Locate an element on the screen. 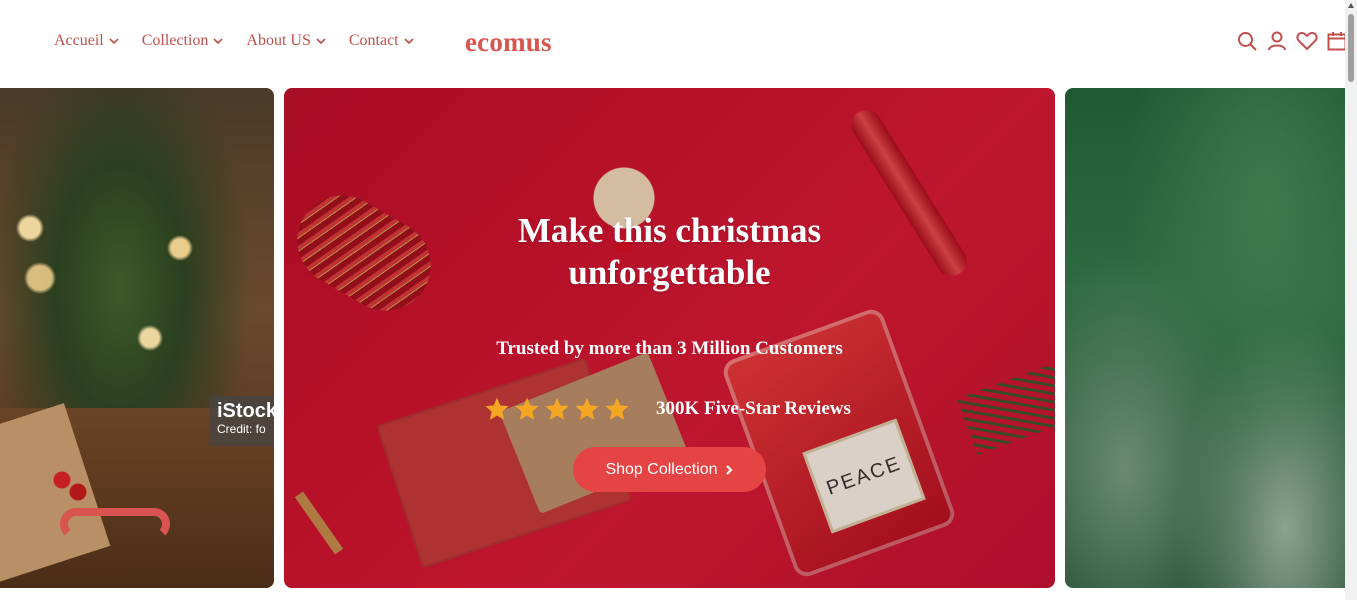 This screenshot has width=1357, height=600. rating-stars is located at coordinates (557, 409).